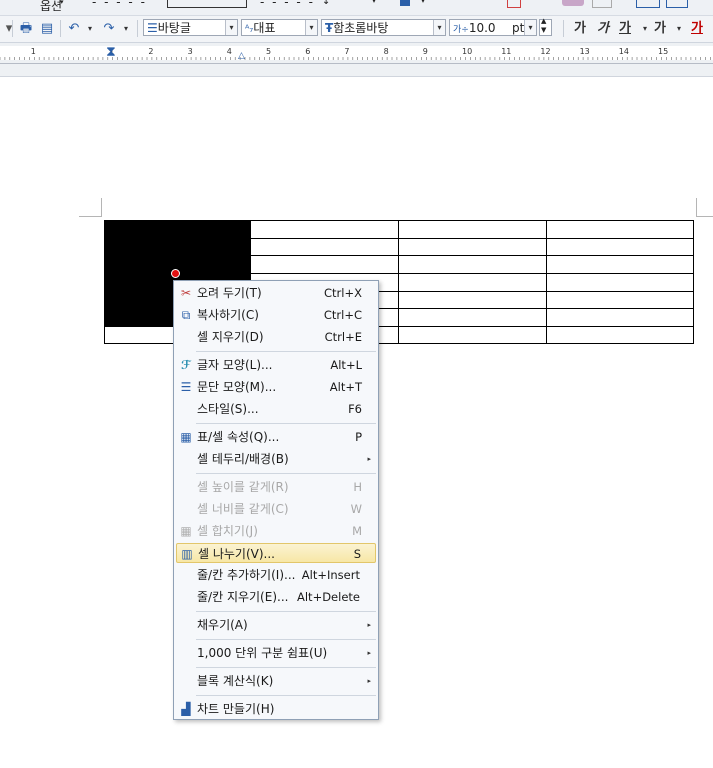  I want to click on menu-item-label: 1,000 단위 구분 쉼표(U), so click(262, 653).